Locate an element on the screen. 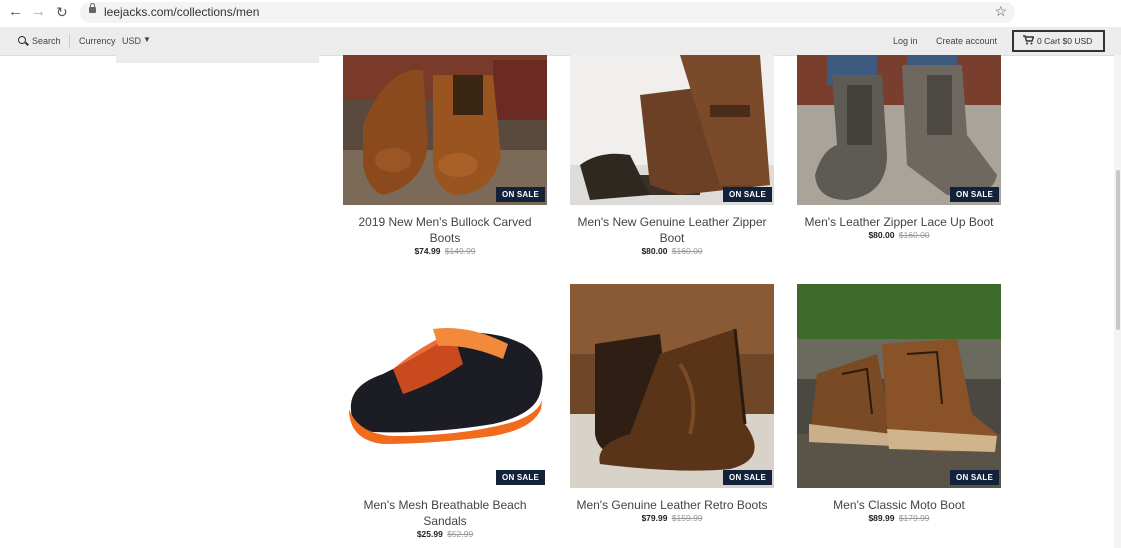 This screenshot has height=548, width=1121. address-bar: leejacks.com/collections/men ☆ is located at coordinates (547, 12).